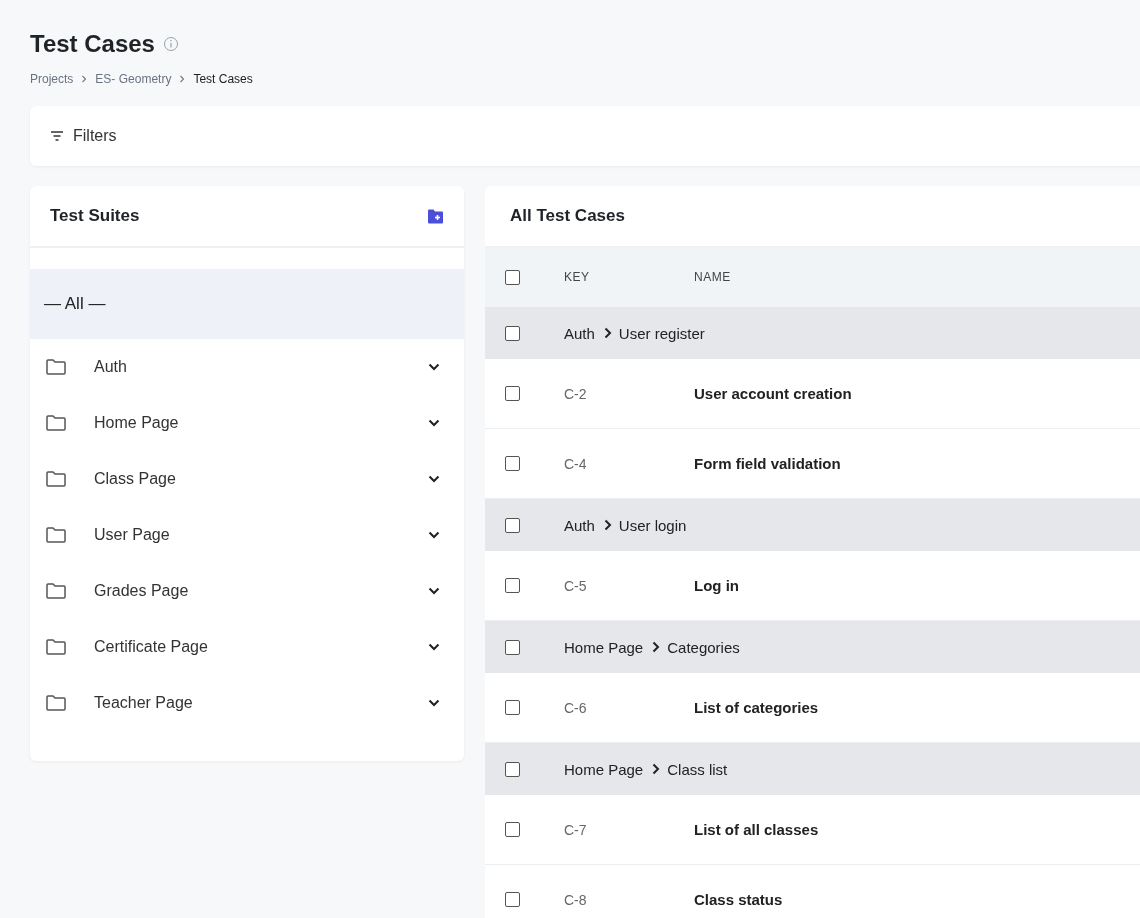  What do you see at coordinates (92, 44) in the screenshot?
I see `page-title: Test Cases` at bounding box center [92, 44].